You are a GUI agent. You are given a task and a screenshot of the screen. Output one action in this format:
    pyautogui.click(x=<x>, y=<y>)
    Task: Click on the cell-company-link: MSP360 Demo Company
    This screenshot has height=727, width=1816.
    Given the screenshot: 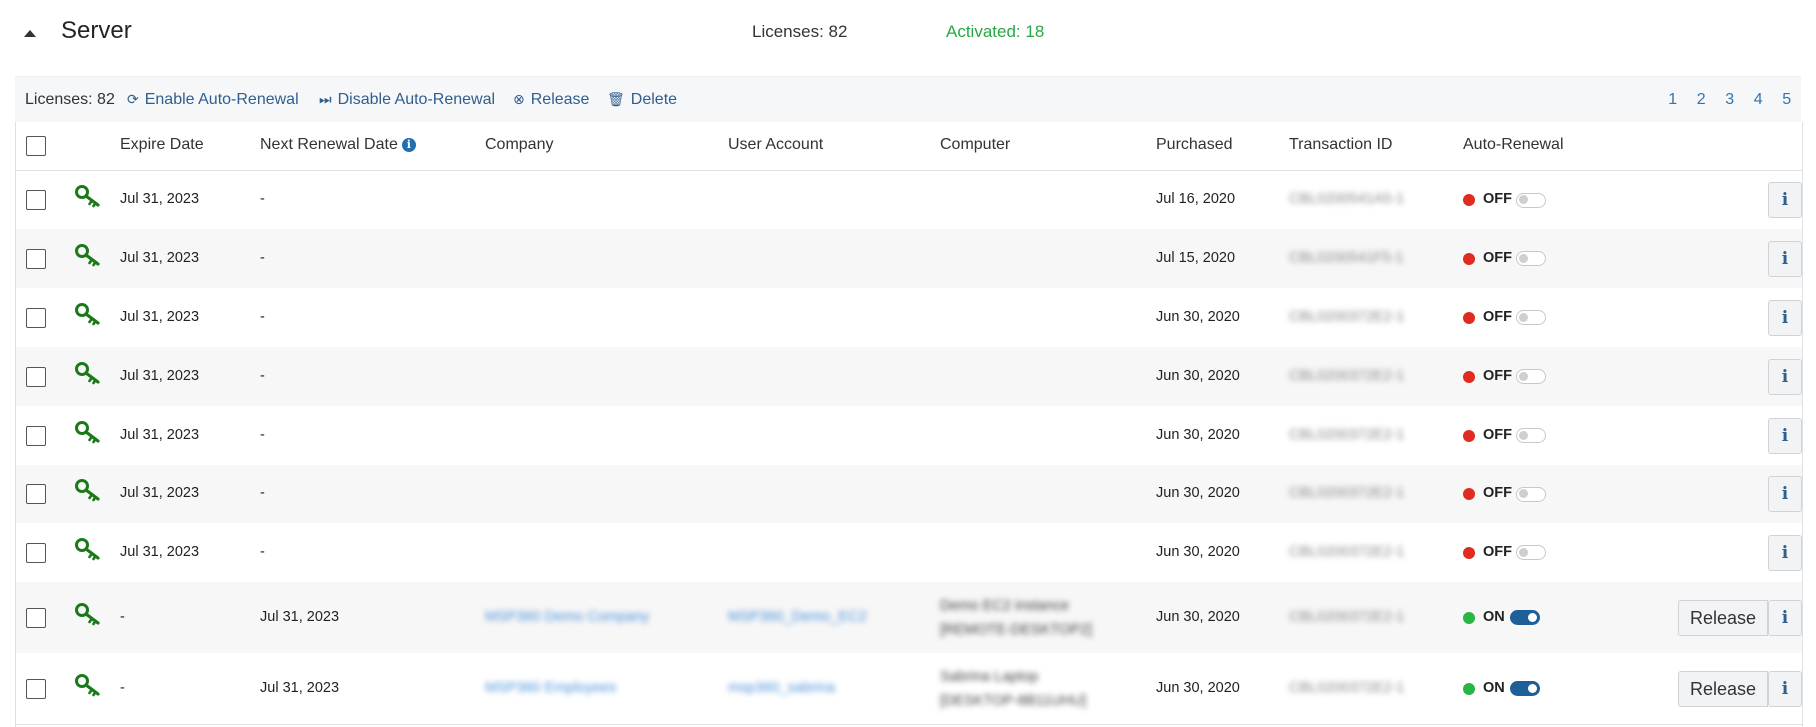 What is the action you would take?
    pyautogui.click(x=567, y=617)
    